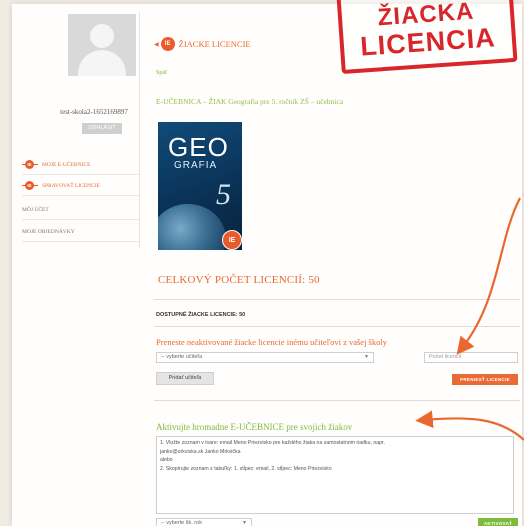 This screenshot has height=526, width=524. What do you see at coordinates (223, 194) in the screenshot?
I see `cover-number: 5` at bounding box center [223, 194].